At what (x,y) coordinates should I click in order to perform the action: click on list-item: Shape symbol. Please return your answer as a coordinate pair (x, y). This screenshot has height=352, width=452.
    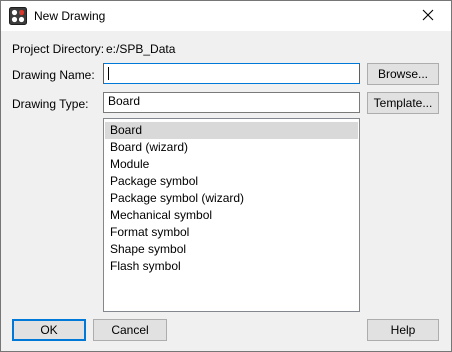
    Looking at the image, I should click on (231, 249).